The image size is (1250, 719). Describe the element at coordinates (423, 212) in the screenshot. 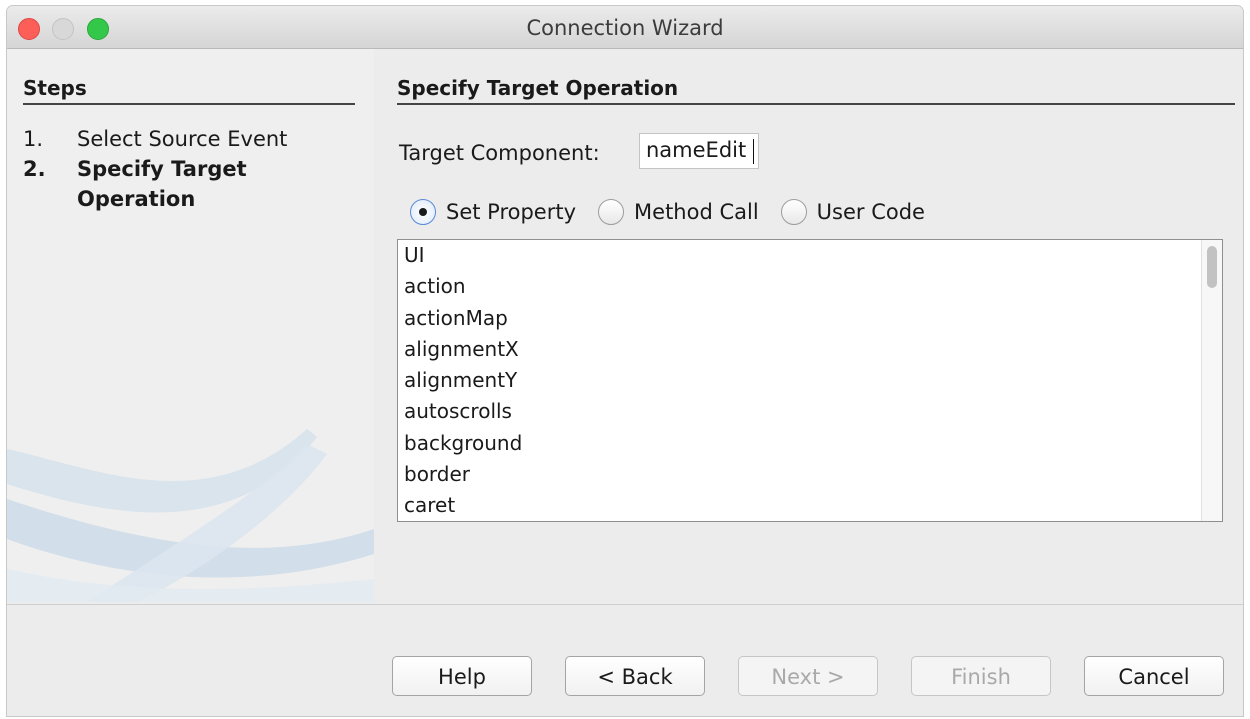

I see `radio-selected-icon` at that location.